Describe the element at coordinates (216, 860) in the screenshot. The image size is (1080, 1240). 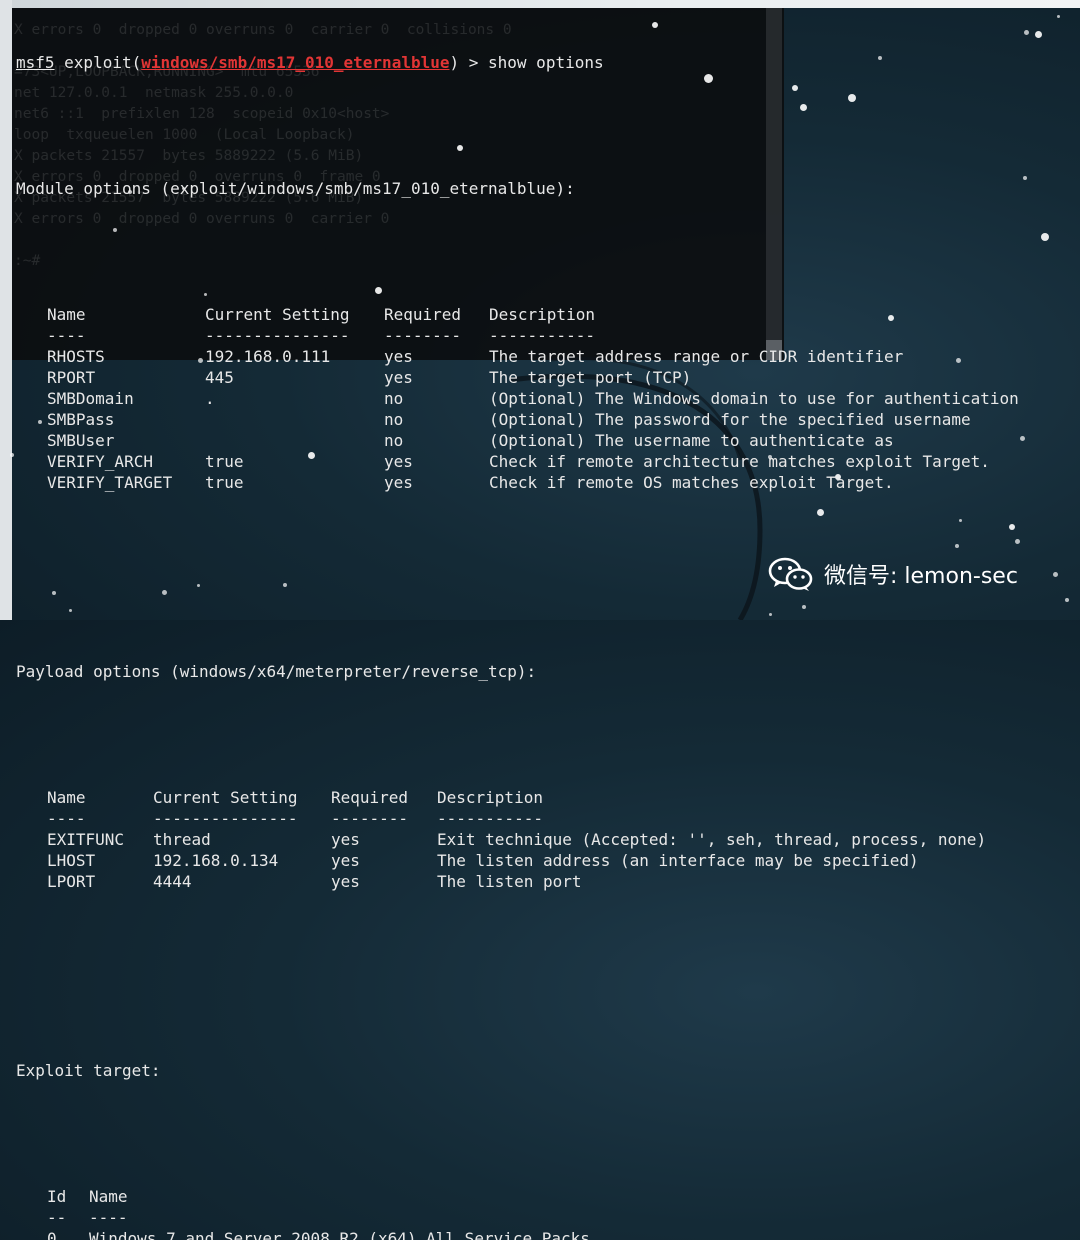
I see `table-row-cell: 192.168.0.134` at that location.